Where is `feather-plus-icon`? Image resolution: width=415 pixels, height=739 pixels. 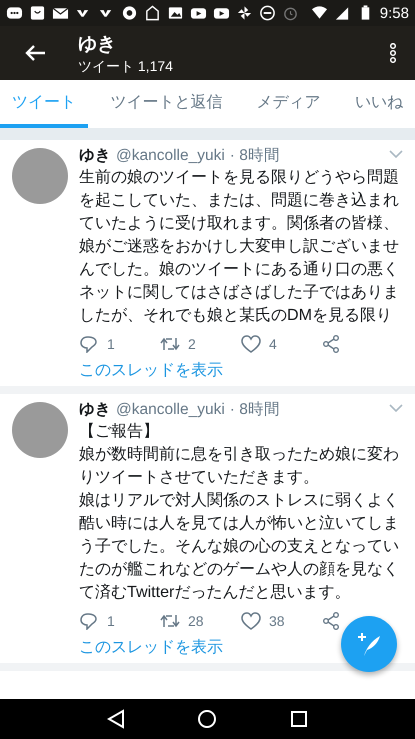 feather-plus-icon is located at coordinates (369, 644).